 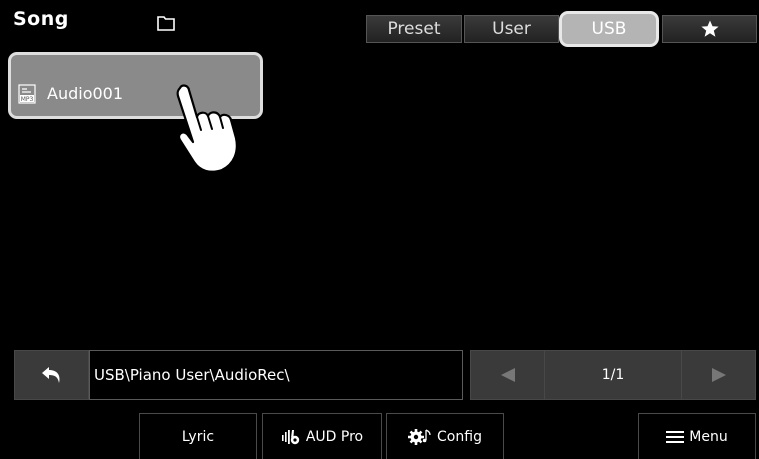 I want to click on path-field: USB\Piano User\AudioRec\, so click(x=276, y=375).